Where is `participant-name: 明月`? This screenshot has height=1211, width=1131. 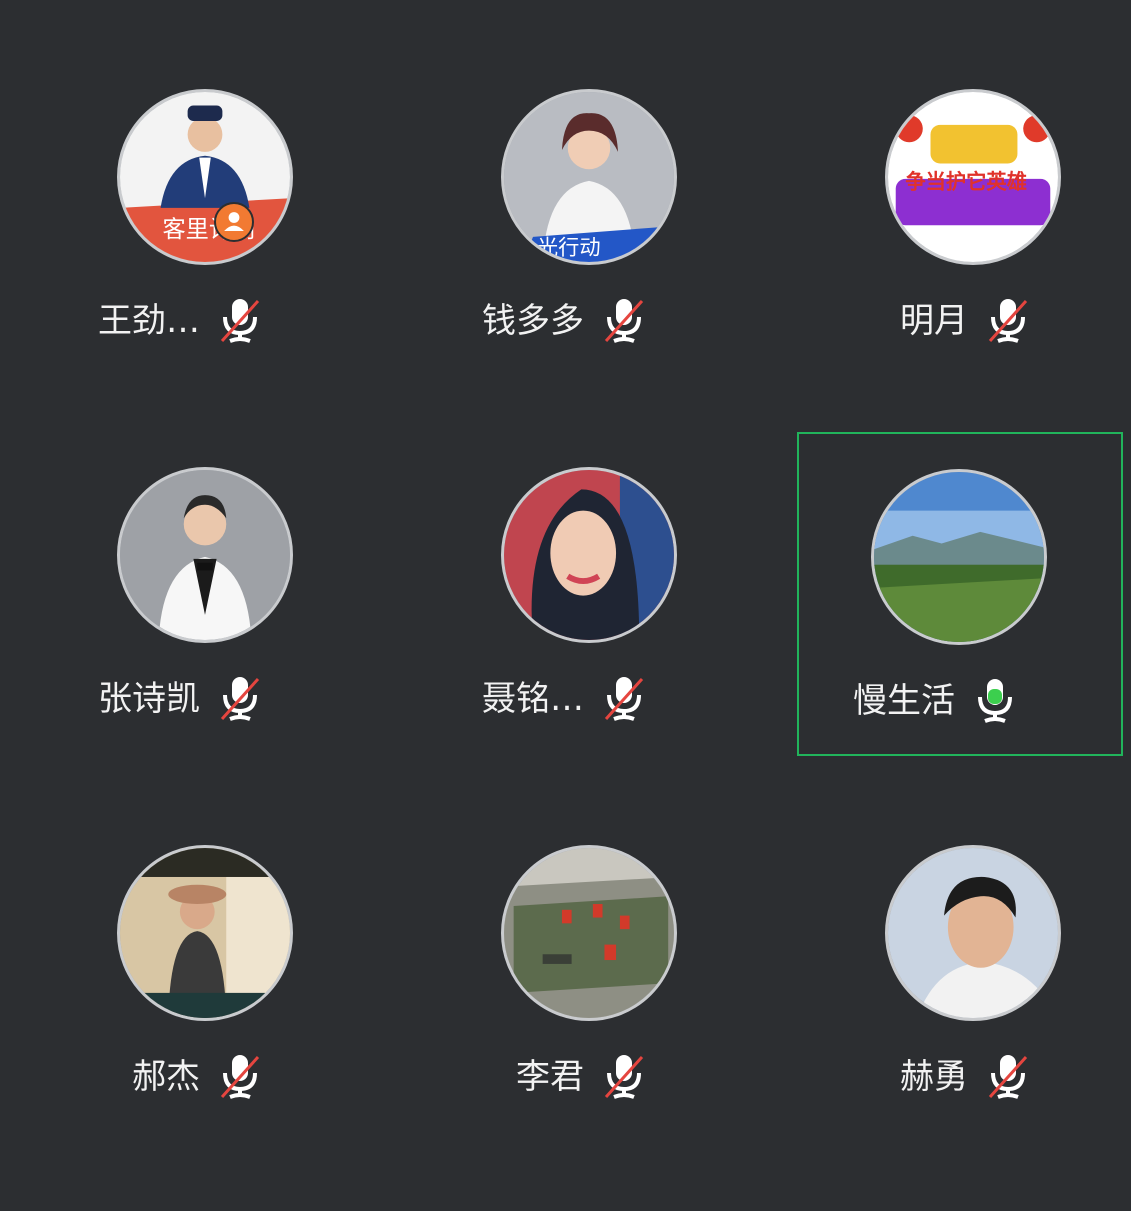 participant-name: 明月 is located at coordinates (934, 321).